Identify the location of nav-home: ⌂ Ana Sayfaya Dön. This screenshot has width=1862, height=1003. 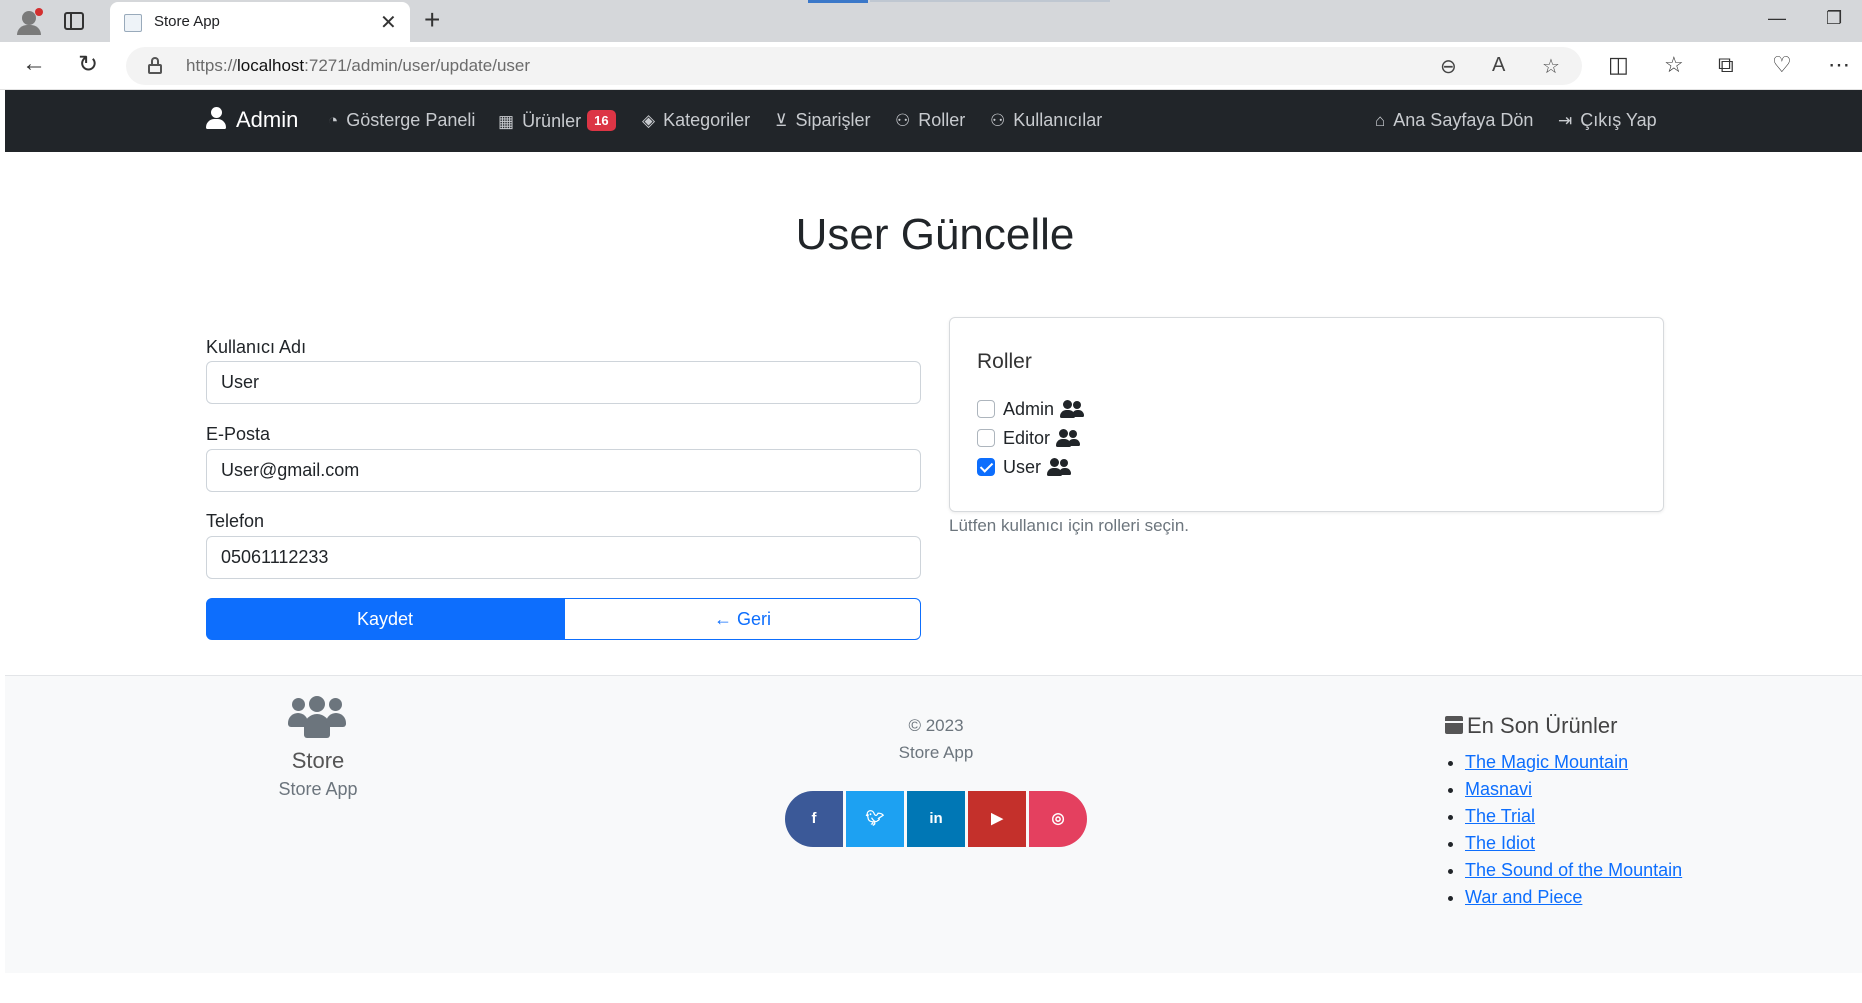
(1454, 120).